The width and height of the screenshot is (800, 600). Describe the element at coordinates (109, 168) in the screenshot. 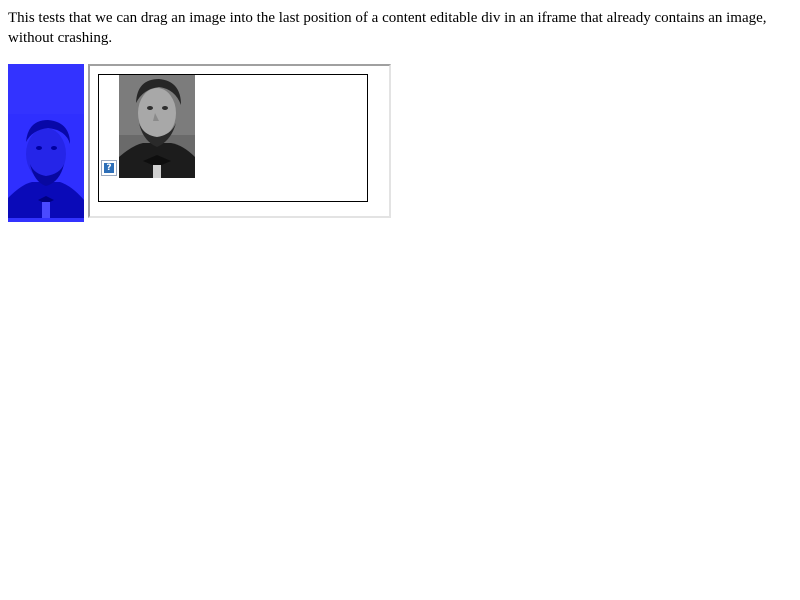

I see `broken-image-icon: ?` at that location.